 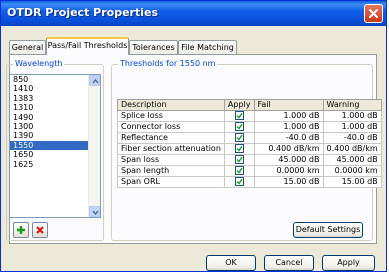 I want to click on list-item: 850, so click(x=55, y=79).